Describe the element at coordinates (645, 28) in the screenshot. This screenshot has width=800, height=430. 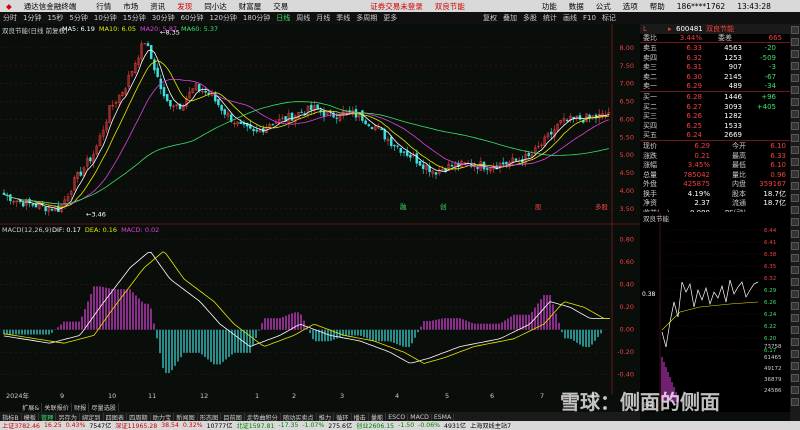
I see `quote-tag: L` at that location.